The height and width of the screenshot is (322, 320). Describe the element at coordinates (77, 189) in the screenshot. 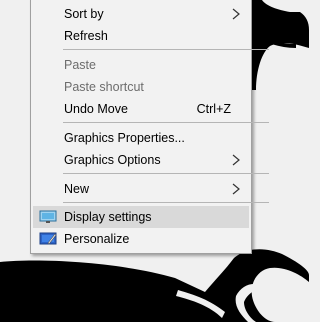

I see `menu-item-label: New` at that location.